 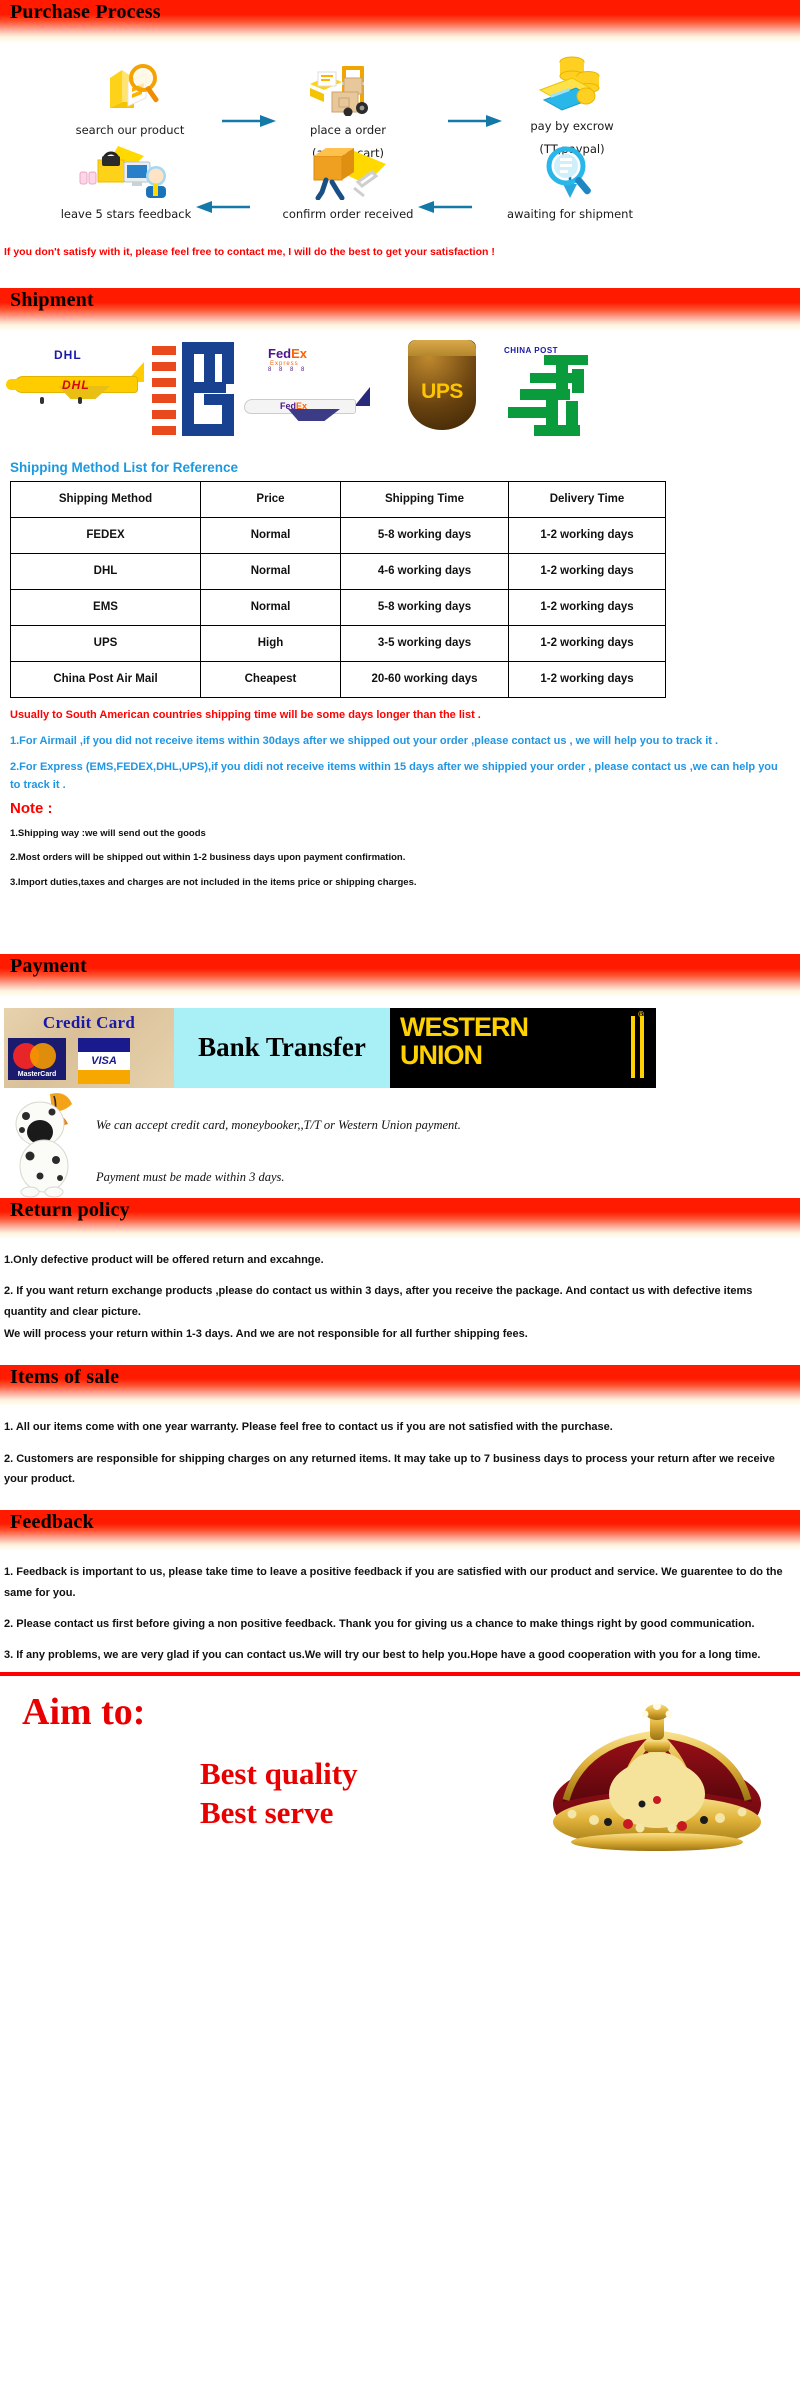 I want to click on flow-step-label: confirm order received, so click(x=348, y=214).